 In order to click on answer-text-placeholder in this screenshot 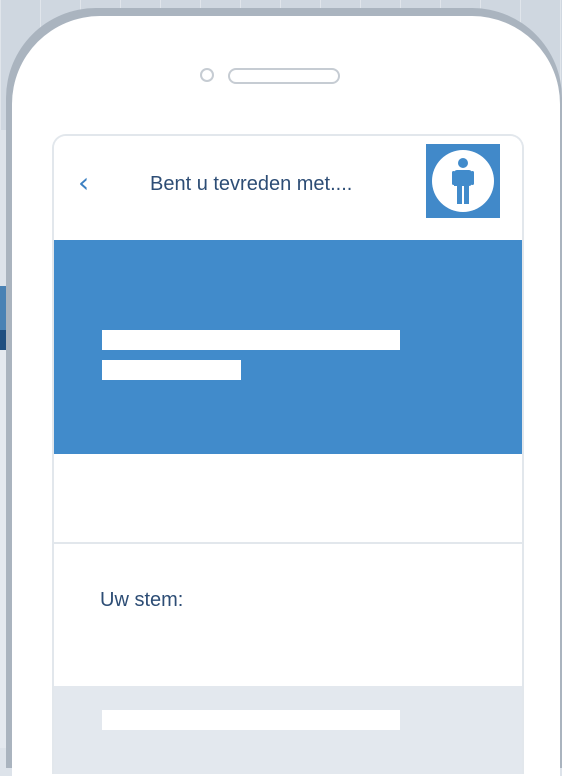, I will do `click(251, 720)`.